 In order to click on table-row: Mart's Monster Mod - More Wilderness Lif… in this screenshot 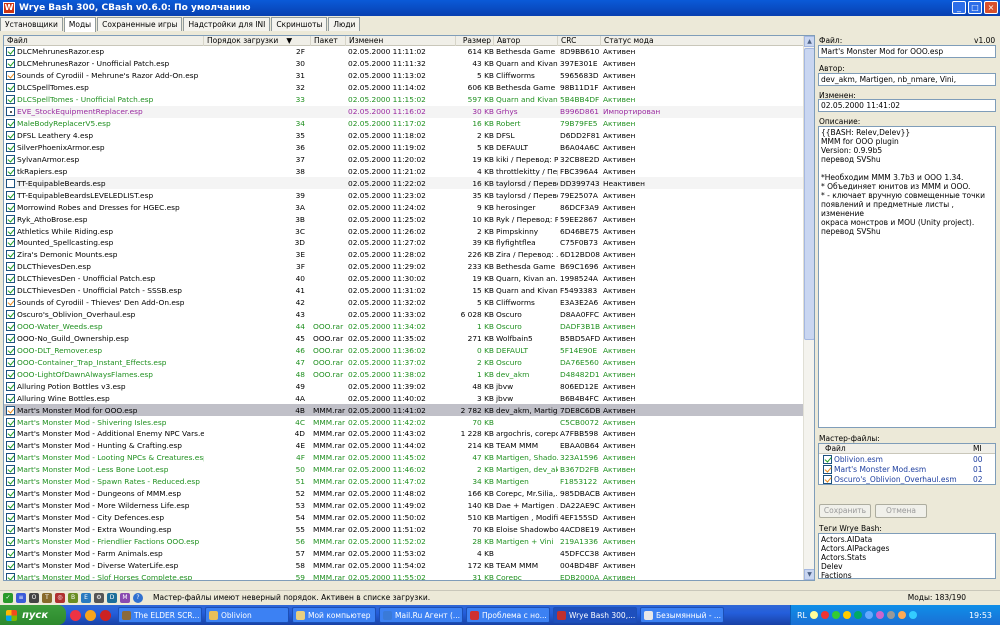, I will do `click(404, 506)`.